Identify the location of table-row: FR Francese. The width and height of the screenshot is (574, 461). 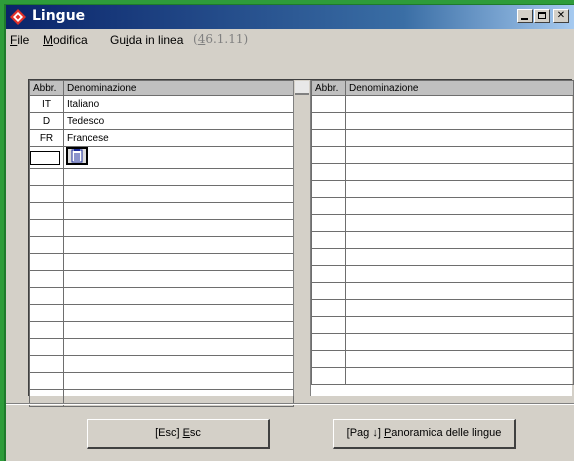
(161, 138).